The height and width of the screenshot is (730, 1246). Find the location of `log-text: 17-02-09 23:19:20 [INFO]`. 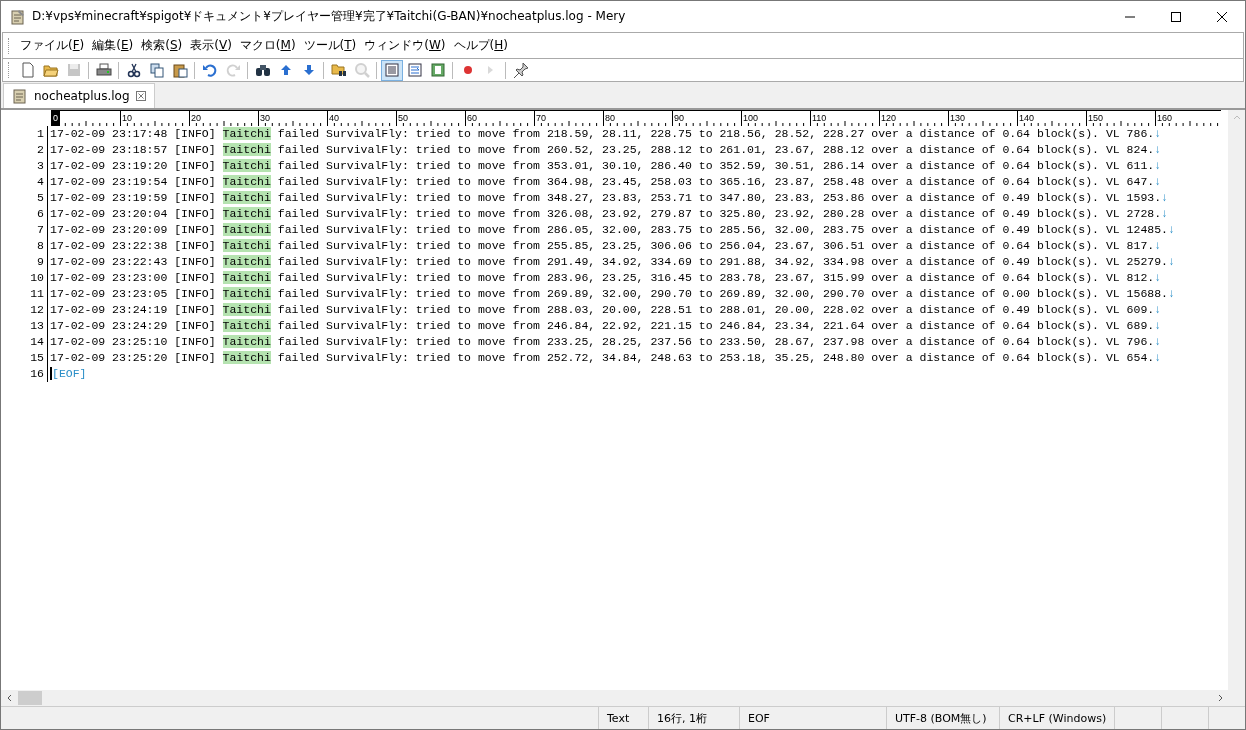

log-text: 17-02-09 23:19:20 [INFO] is located at coordinates (133, 165).